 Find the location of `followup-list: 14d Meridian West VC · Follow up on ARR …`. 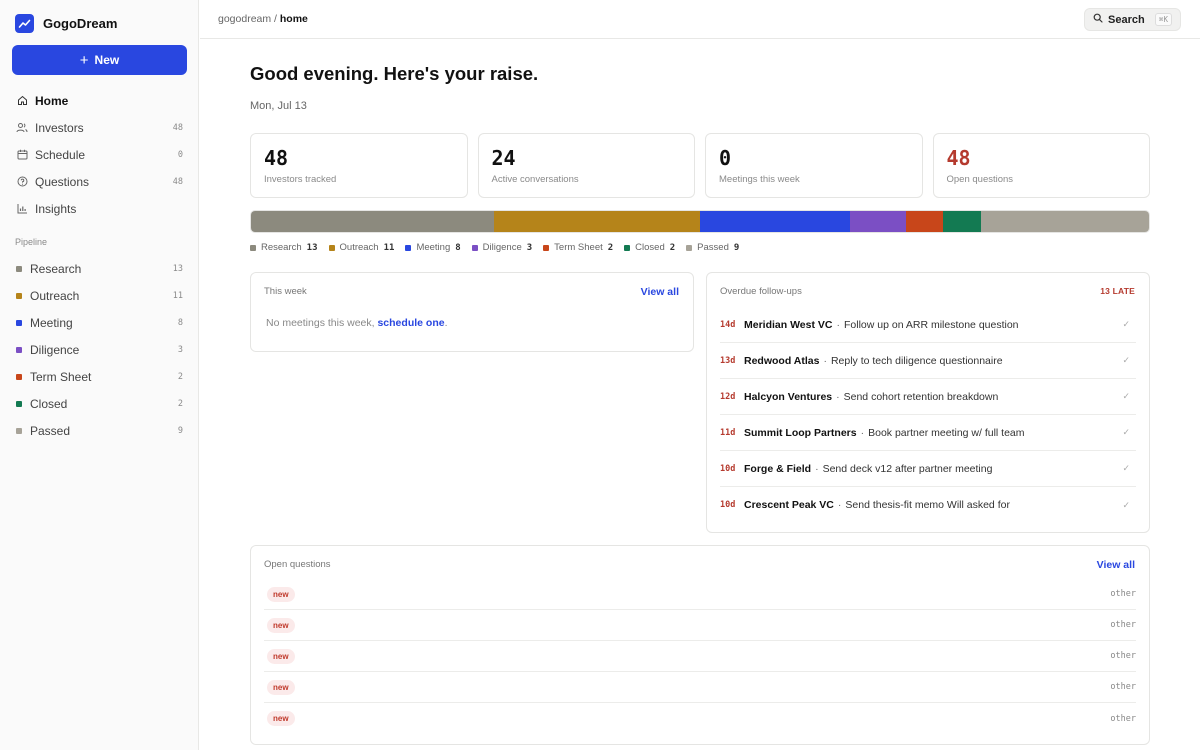

followup-list: 14d Meridian West VC · Follow up on ARR … is located at coordinates (928, 415).